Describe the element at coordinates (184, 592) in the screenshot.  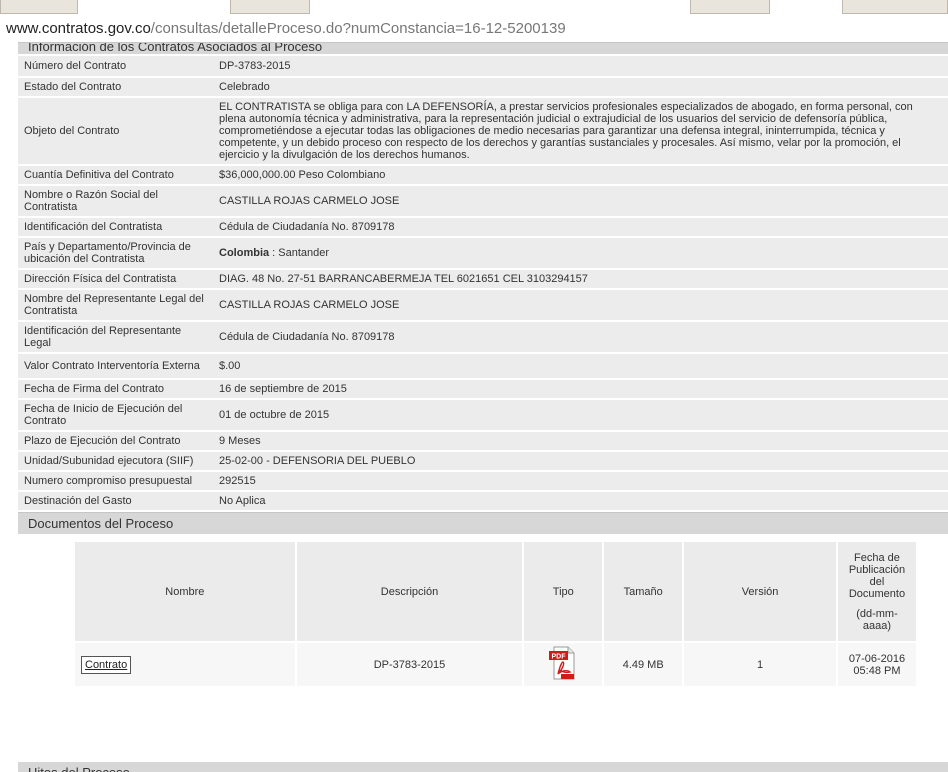
I see `column-header-nombre: Nombre` at that location.